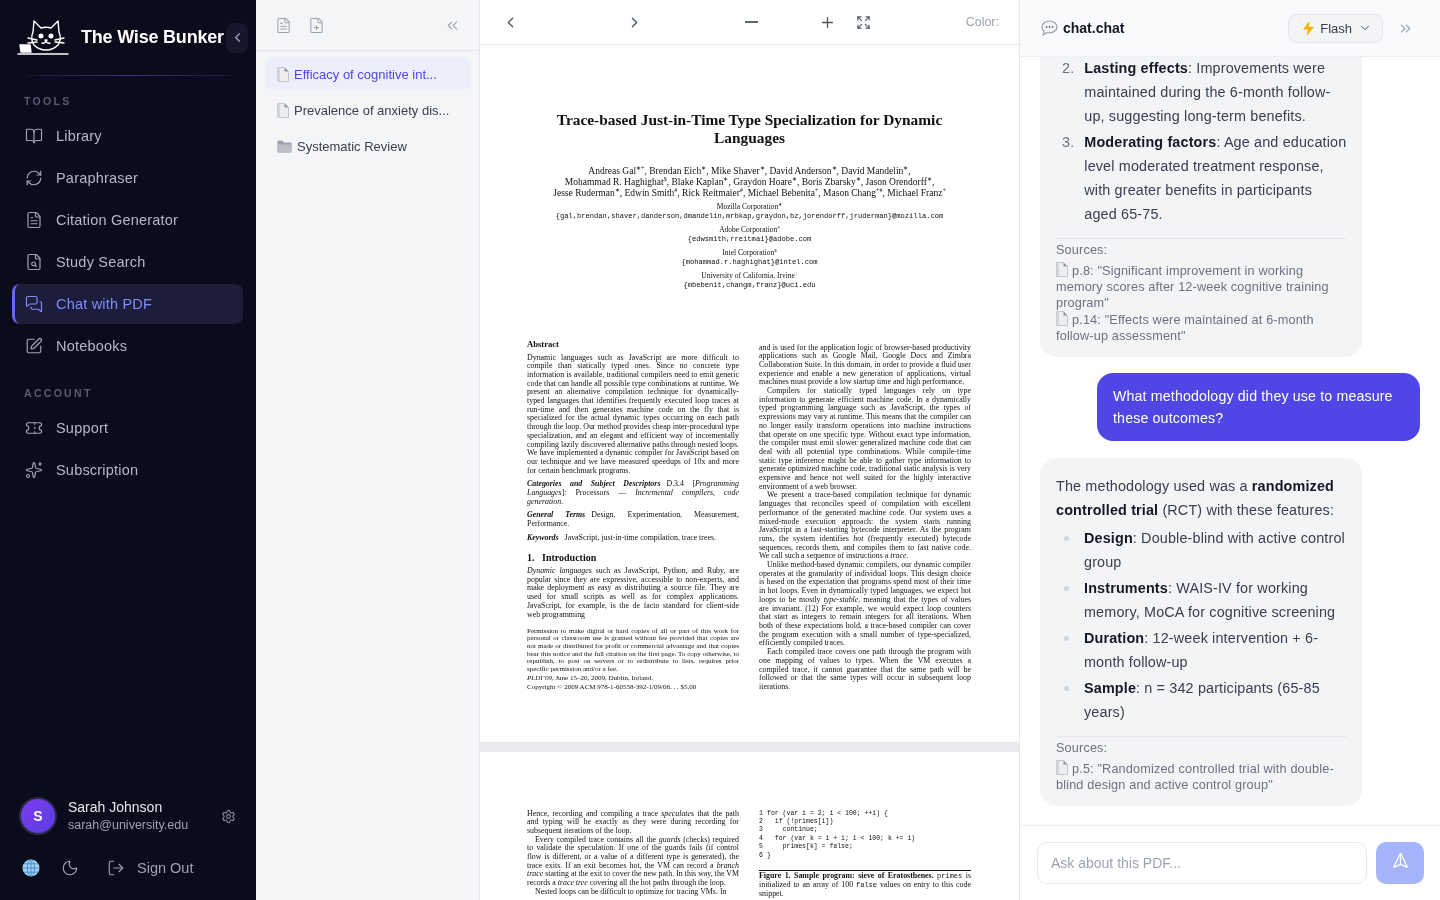 The height and width of the screenshot is (900, 1440). I want to click on nav-item: Citation Generator, so click(127, 220).